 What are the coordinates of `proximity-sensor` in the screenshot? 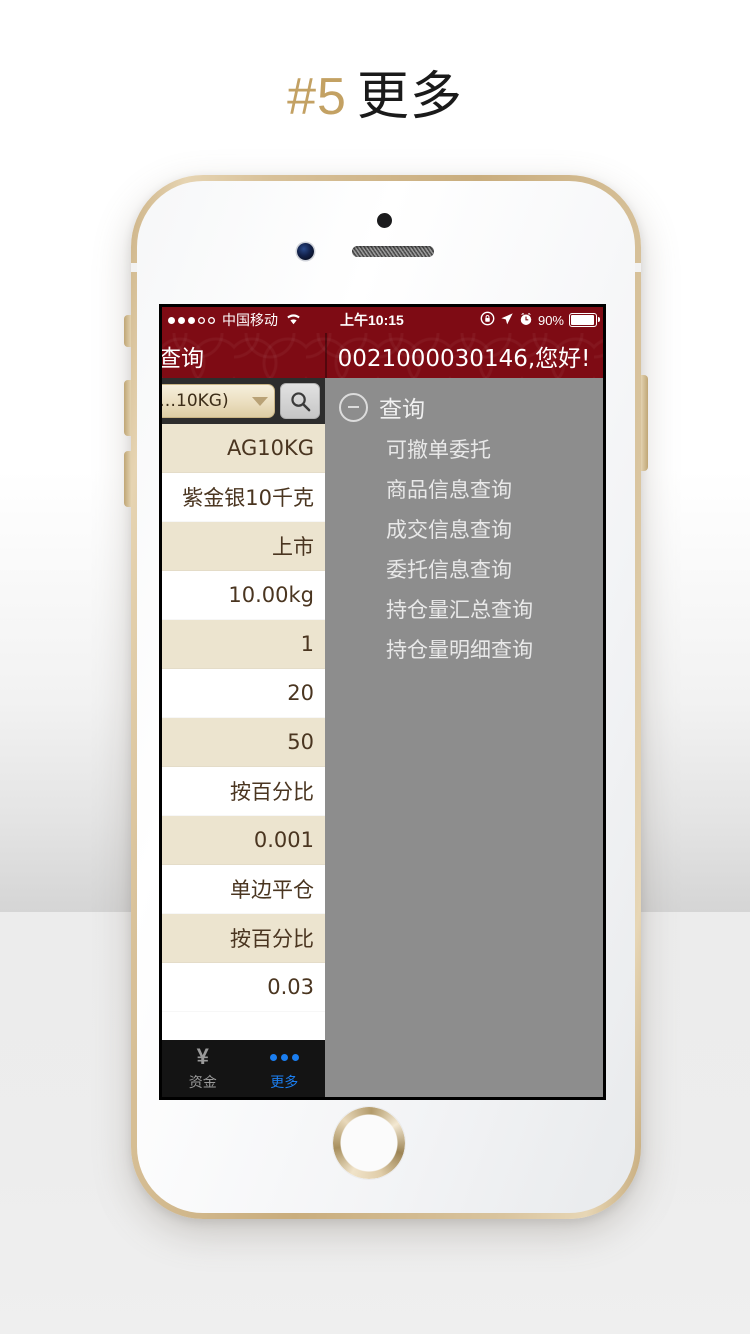 It's located at (384, 220).